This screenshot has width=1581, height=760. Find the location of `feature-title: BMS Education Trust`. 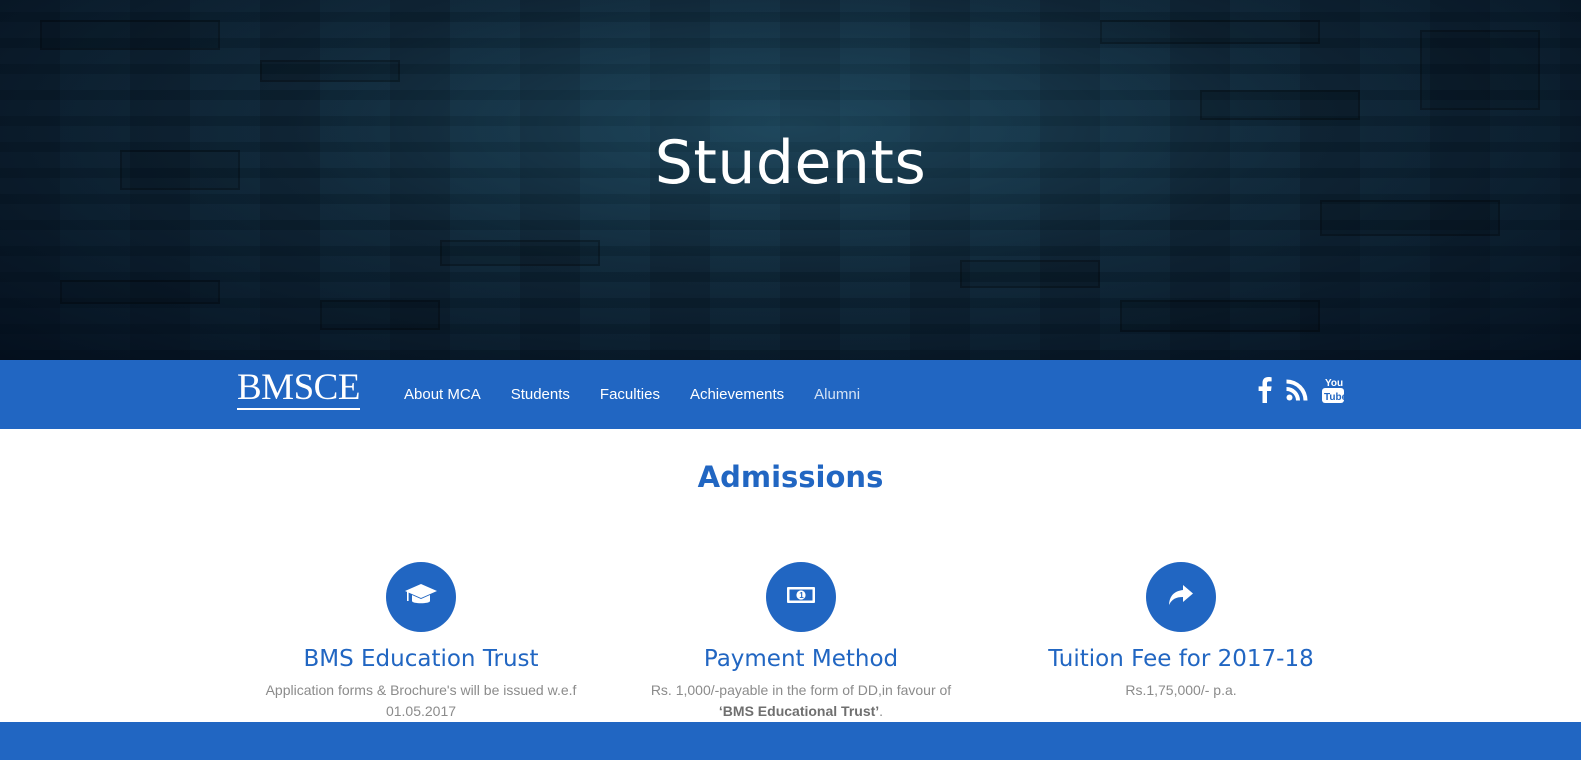

feature-title: BMS Education Trust is located at coordinates (421, 659).